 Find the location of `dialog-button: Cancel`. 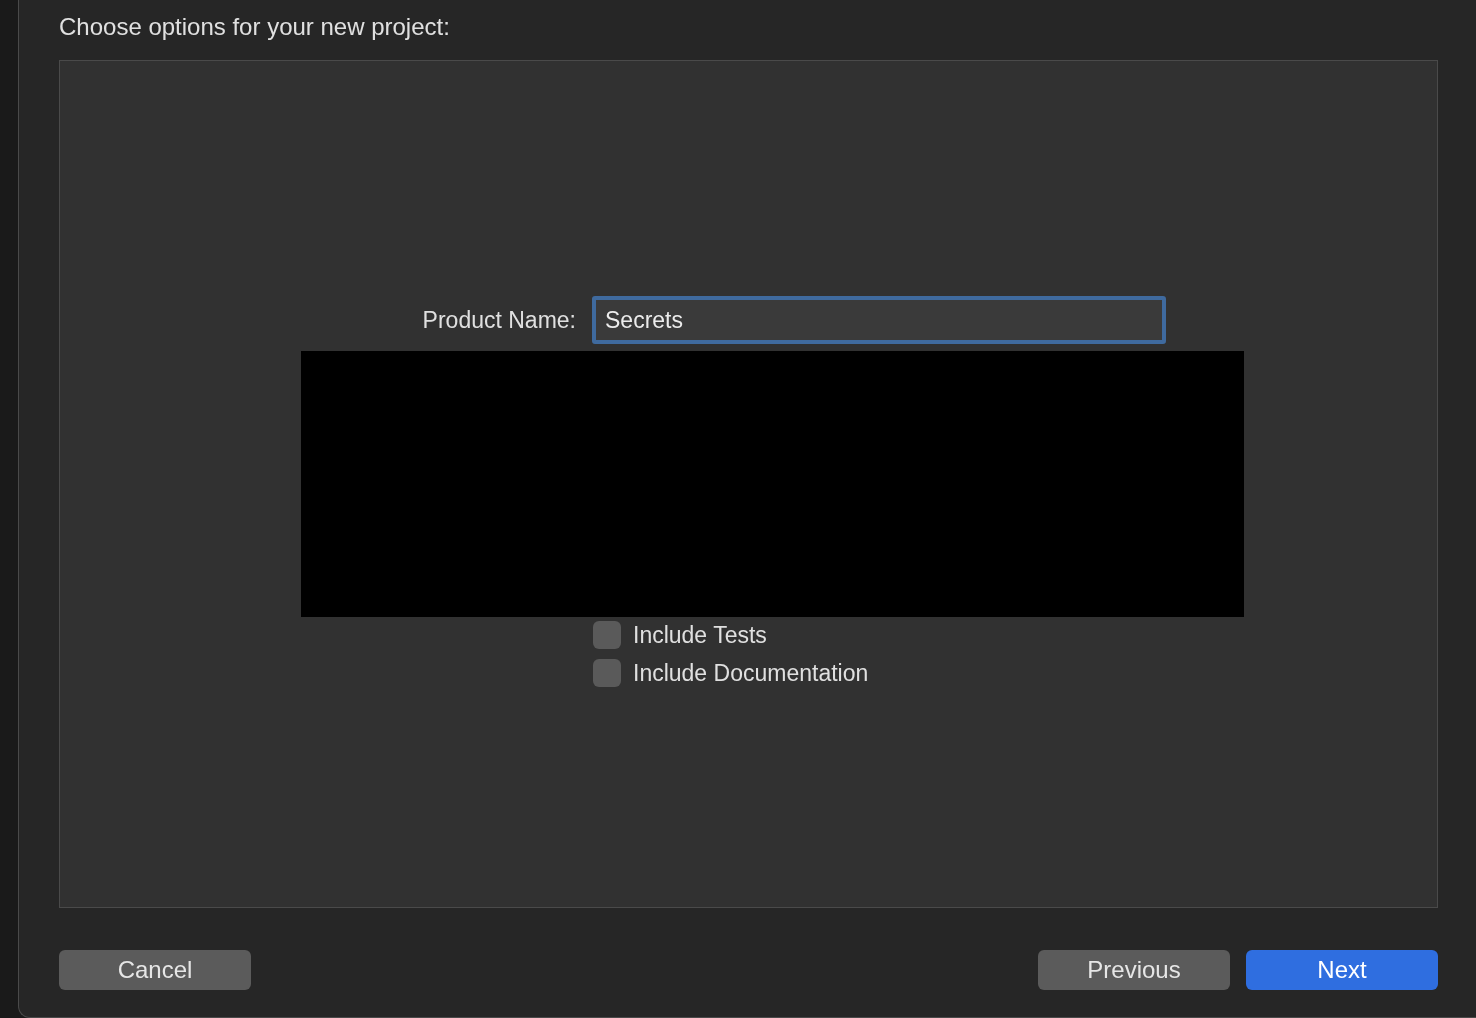

dialog-button: Cancel is located at coordinates (155, 970).